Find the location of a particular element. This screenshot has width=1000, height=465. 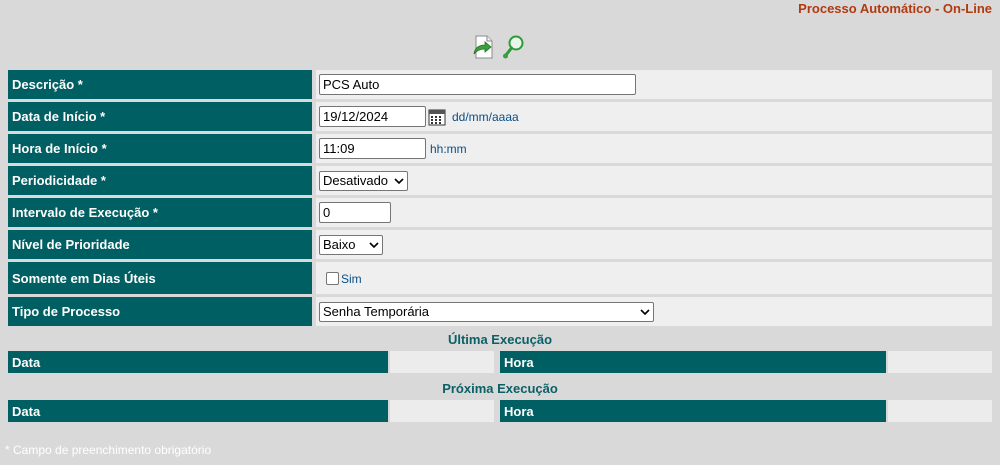

intervalo-input: 0 is located at coordinates (355, 212).